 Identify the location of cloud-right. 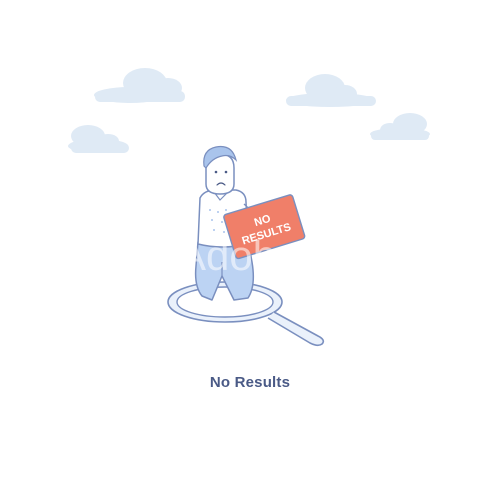
(400, 126).